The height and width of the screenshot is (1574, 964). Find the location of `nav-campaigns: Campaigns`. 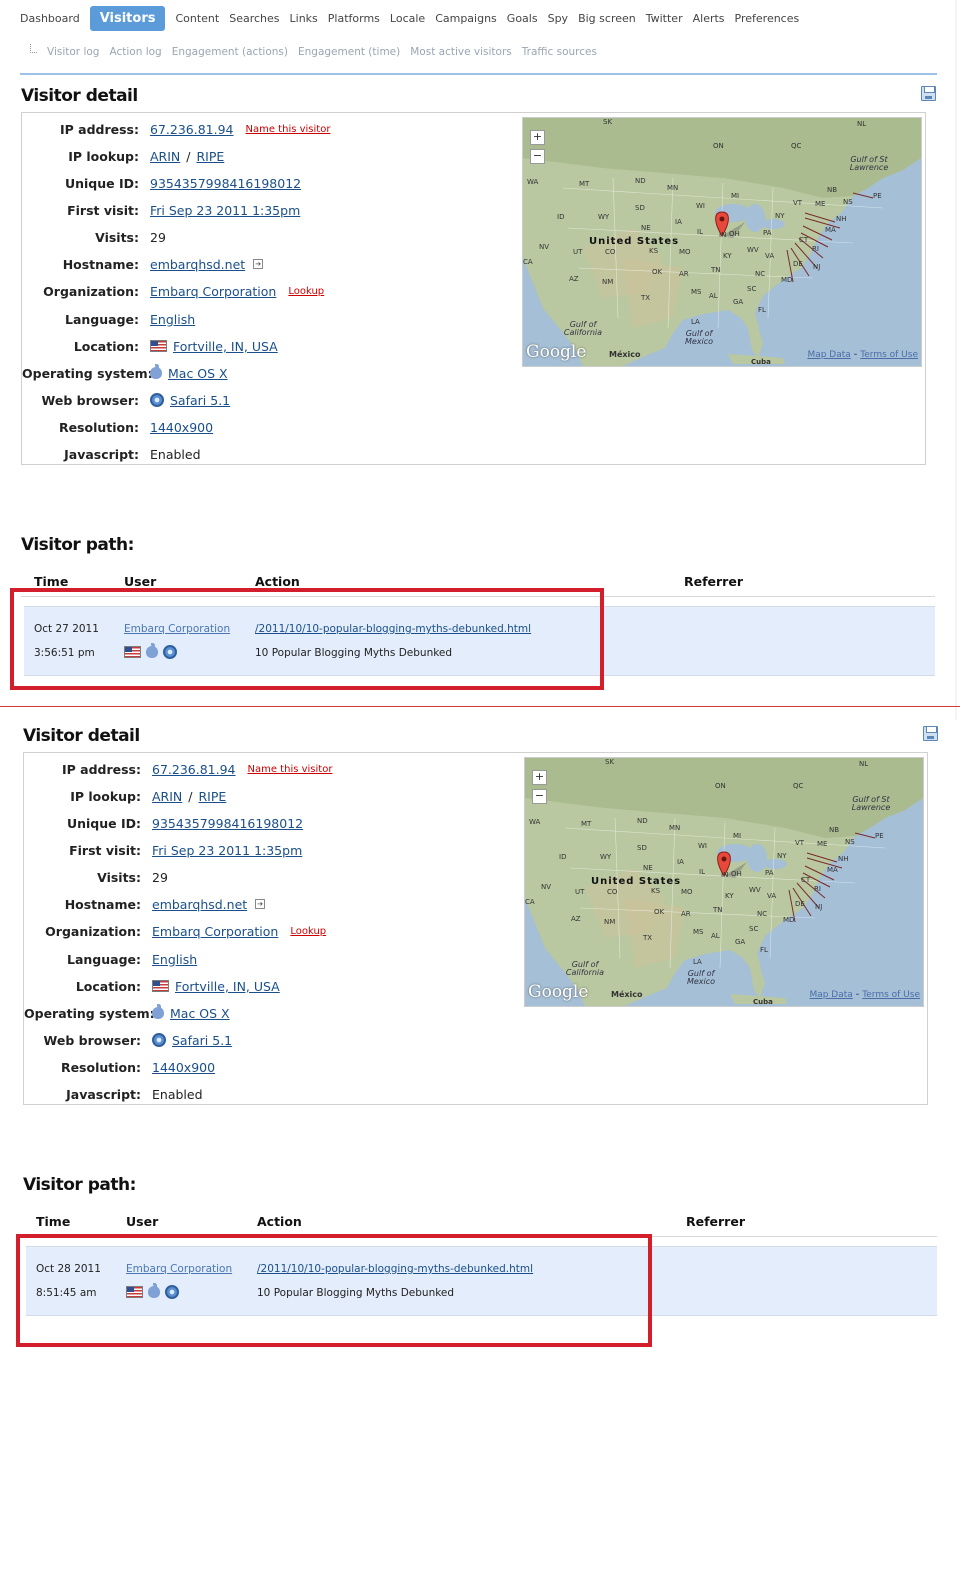

nav-campaigns: Campaigns is located at coordinates (466, 18).